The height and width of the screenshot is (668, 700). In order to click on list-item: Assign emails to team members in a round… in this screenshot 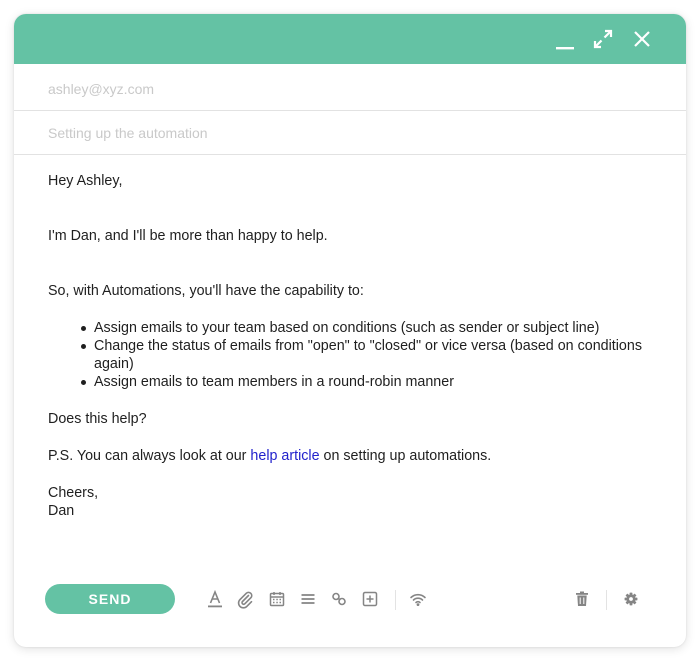, I will do `click(369, 382)`.